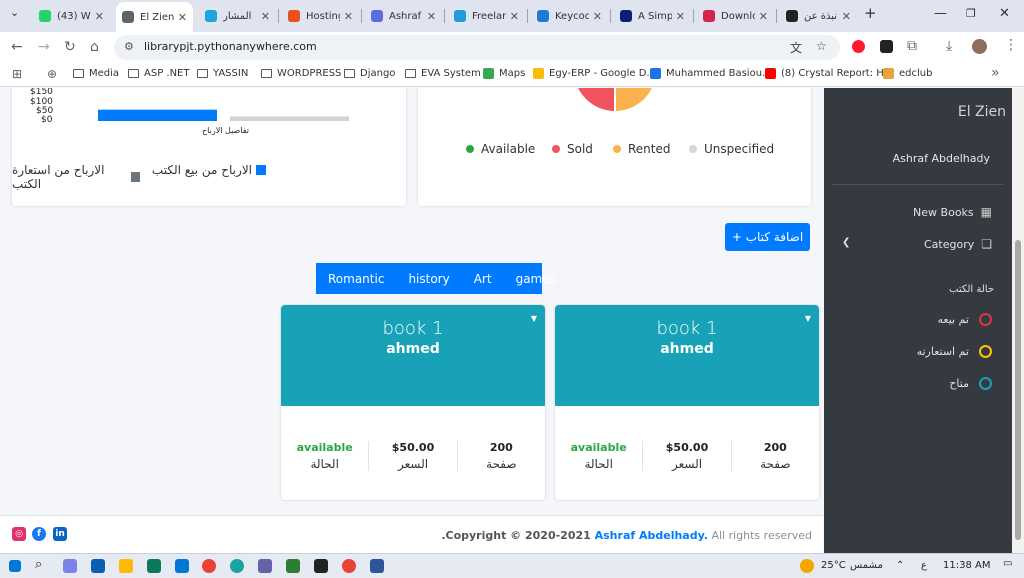  Describe the element at coordinates (1011, 45) in the screenshot. I see `menu-icon: ⋮` at that location.